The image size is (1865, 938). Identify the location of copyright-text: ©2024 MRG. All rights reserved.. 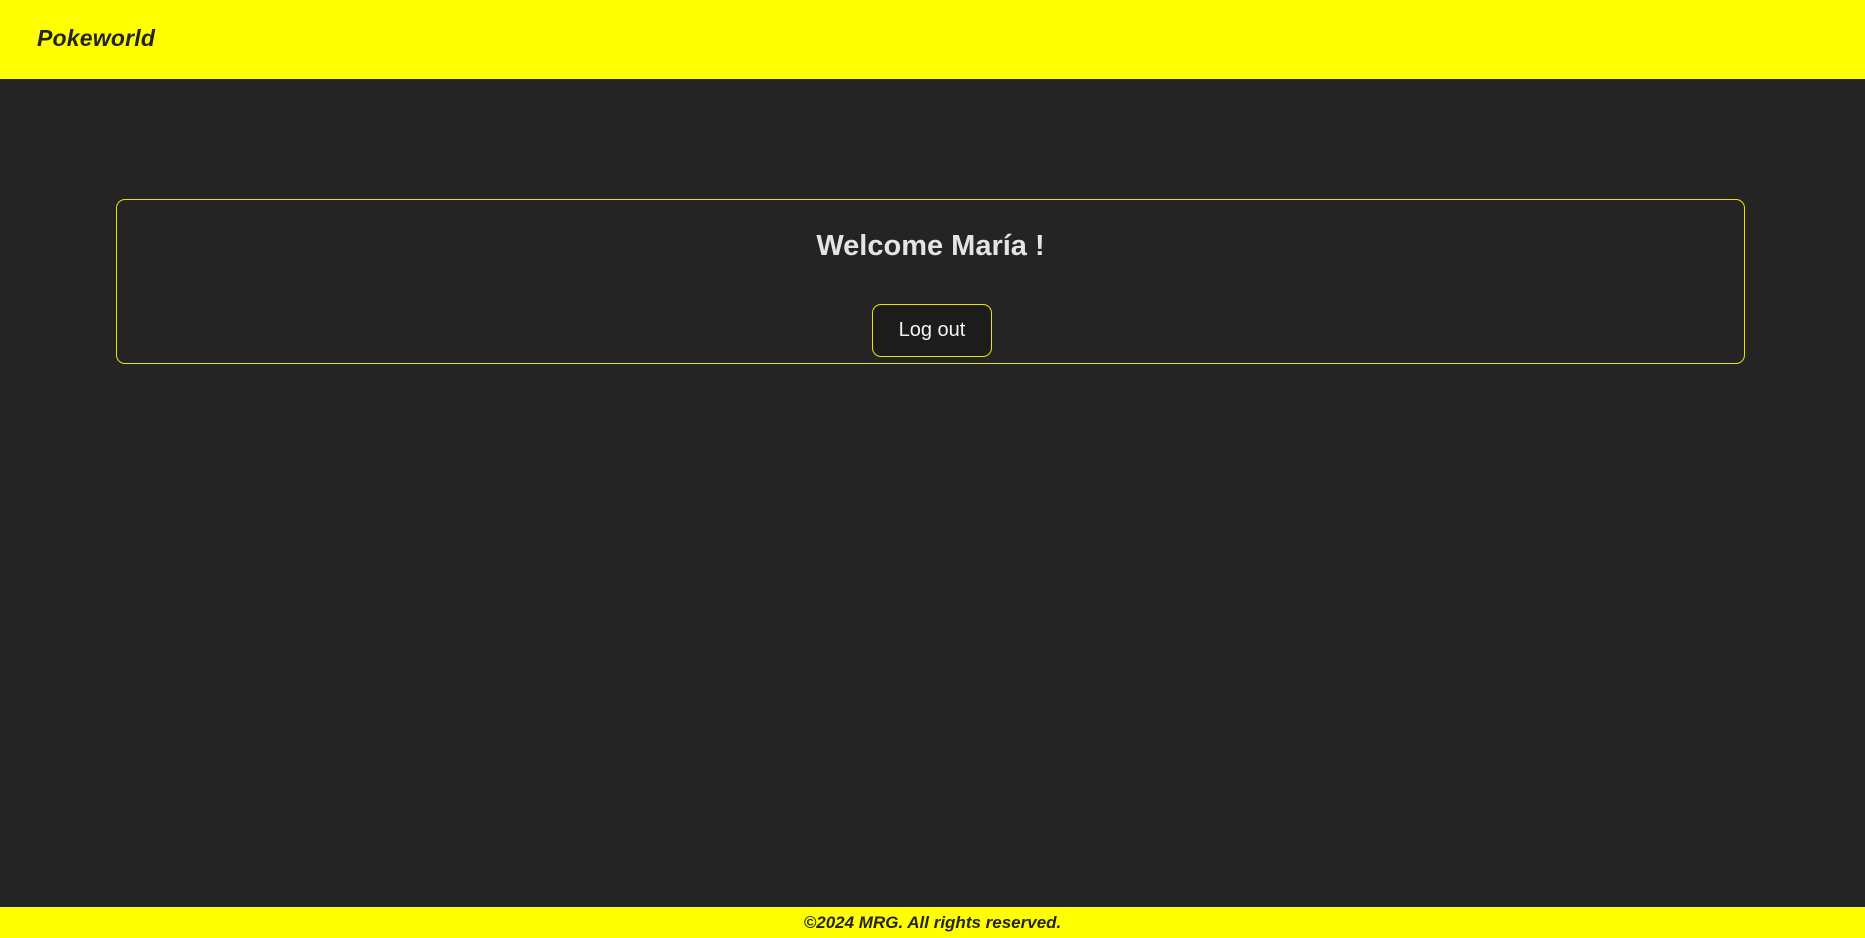
(932, 922).